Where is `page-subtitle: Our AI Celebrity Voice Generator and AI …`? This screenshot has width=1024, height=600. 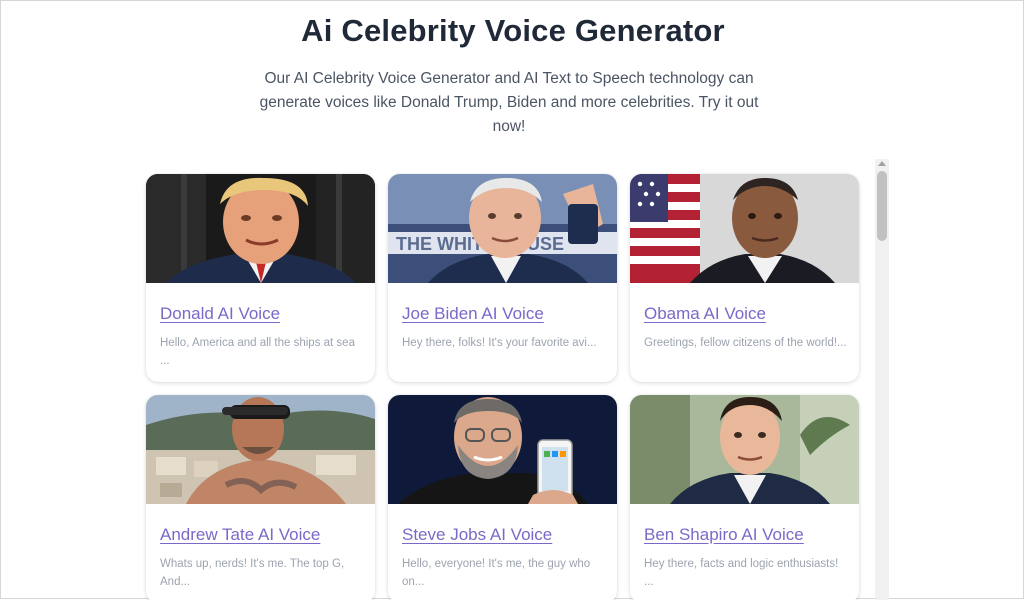
page-subtitle: Our AI Celebrity Voice Generator and AI … is located at coordinates (509, 102).